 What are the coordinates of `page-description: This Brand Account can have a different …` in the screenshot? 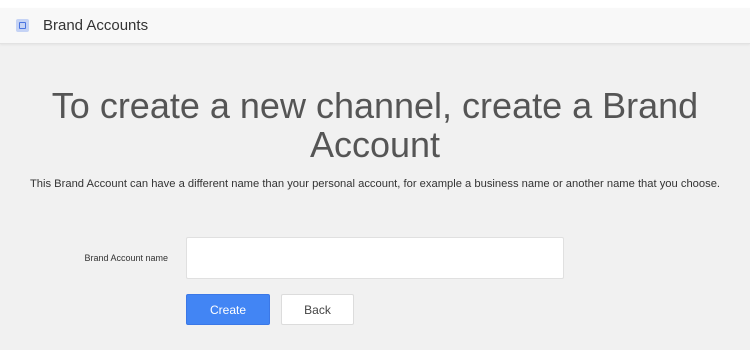 It's located at (375, 184).